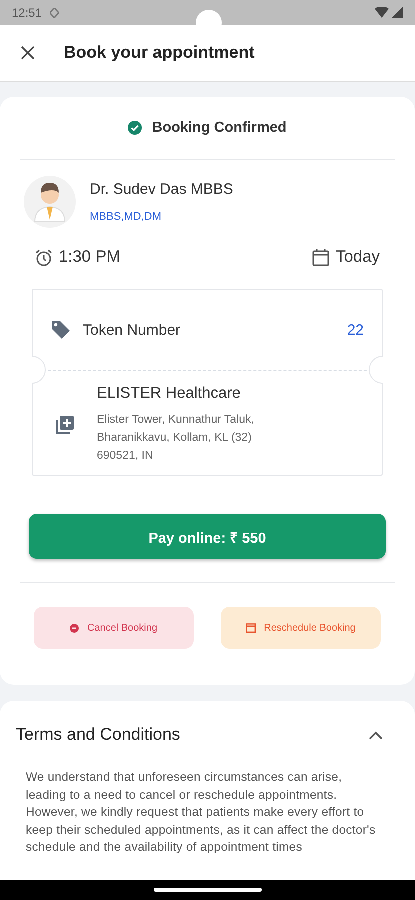 This screenshot has height=900, width=415. Describe the element at coordinates (27, 13) in the screenshot. I see `clock-time: 12:51` at that location.